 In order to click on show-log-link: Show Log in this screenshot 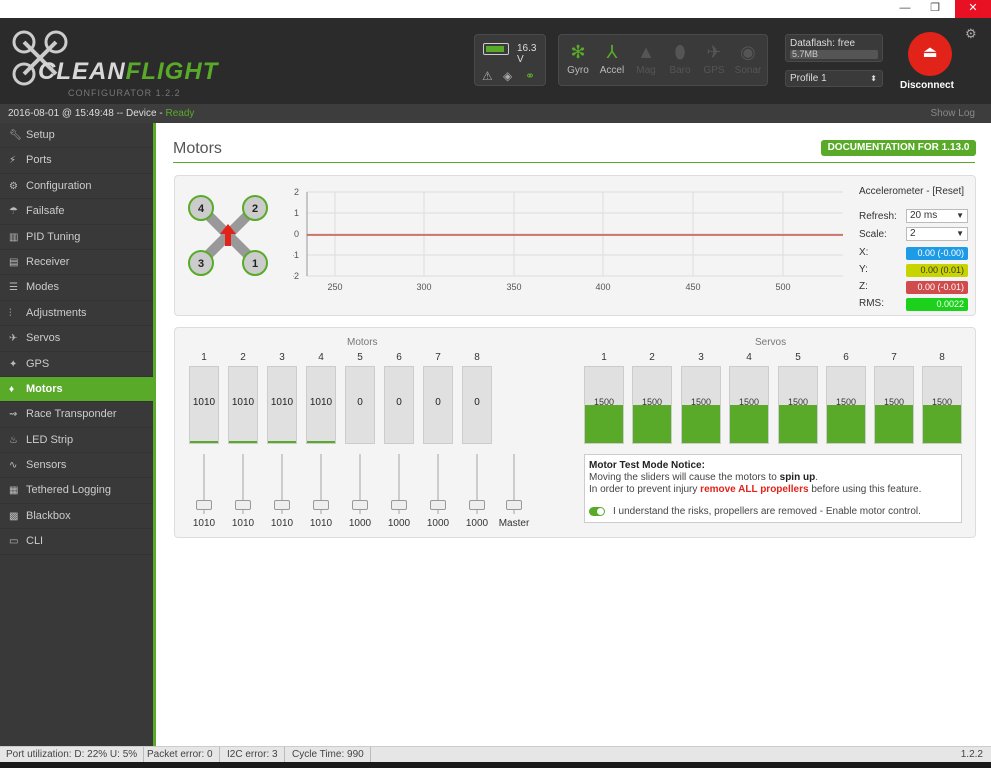, I will do `click(953, 113)`.